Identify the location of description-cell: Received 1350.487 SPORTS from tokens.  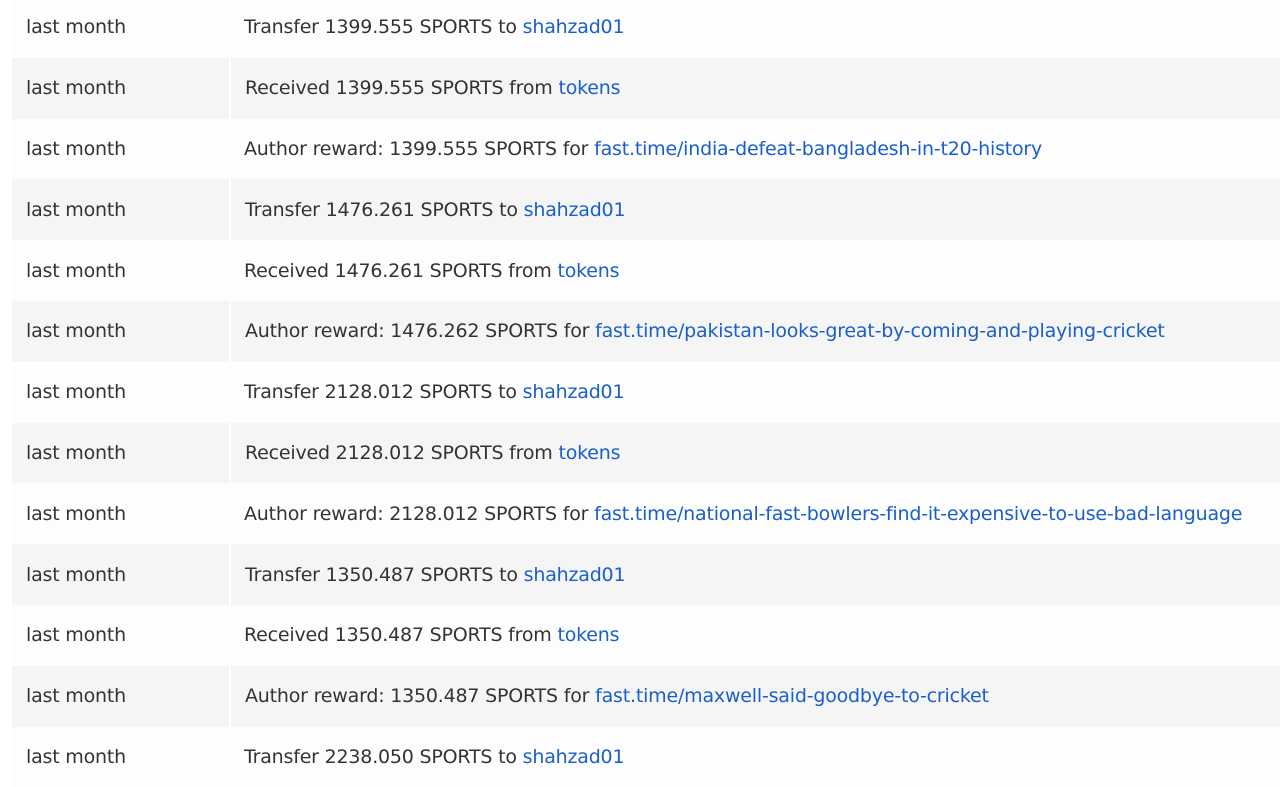
(755, 635).